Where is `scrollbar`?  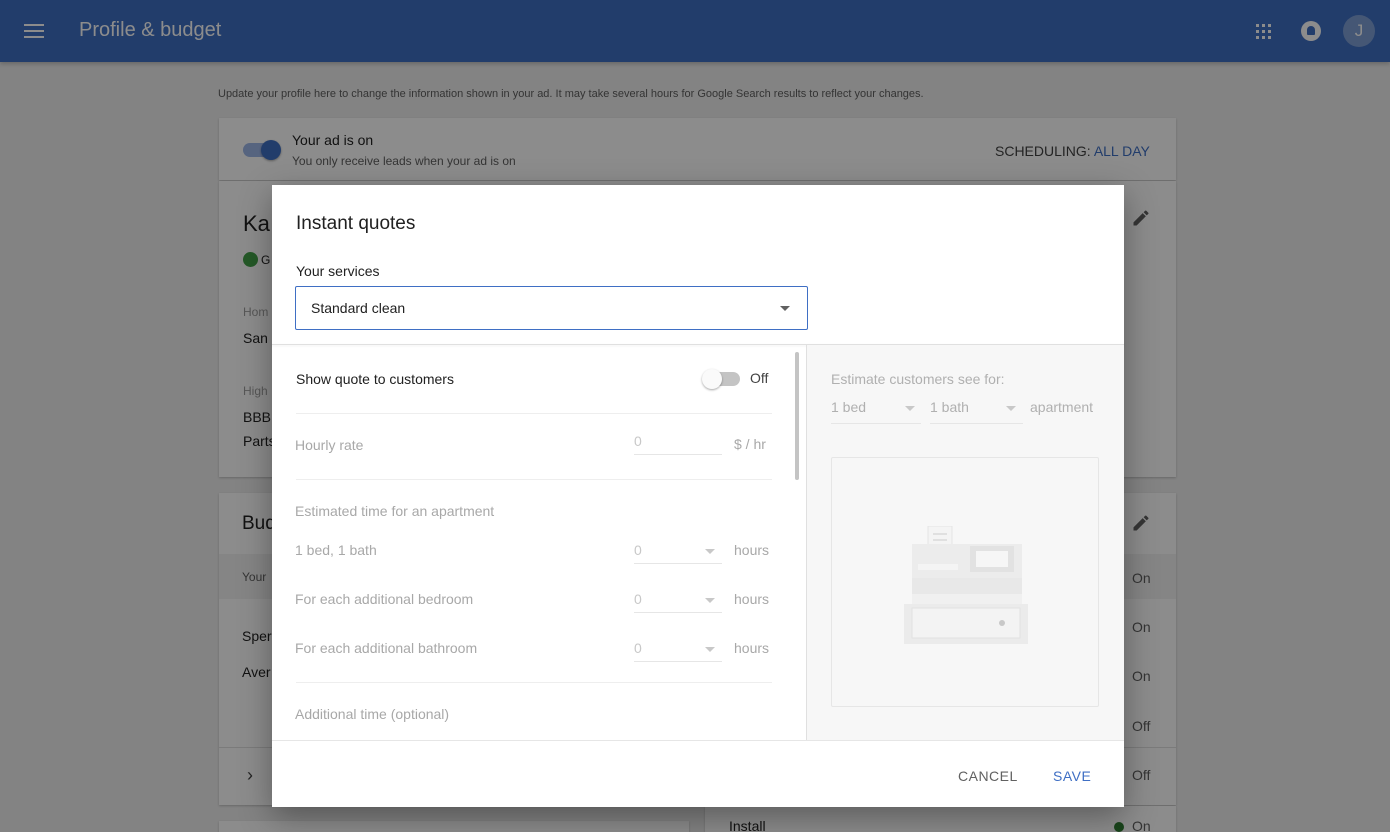 scrollbar is located at coordinates (797, 416).